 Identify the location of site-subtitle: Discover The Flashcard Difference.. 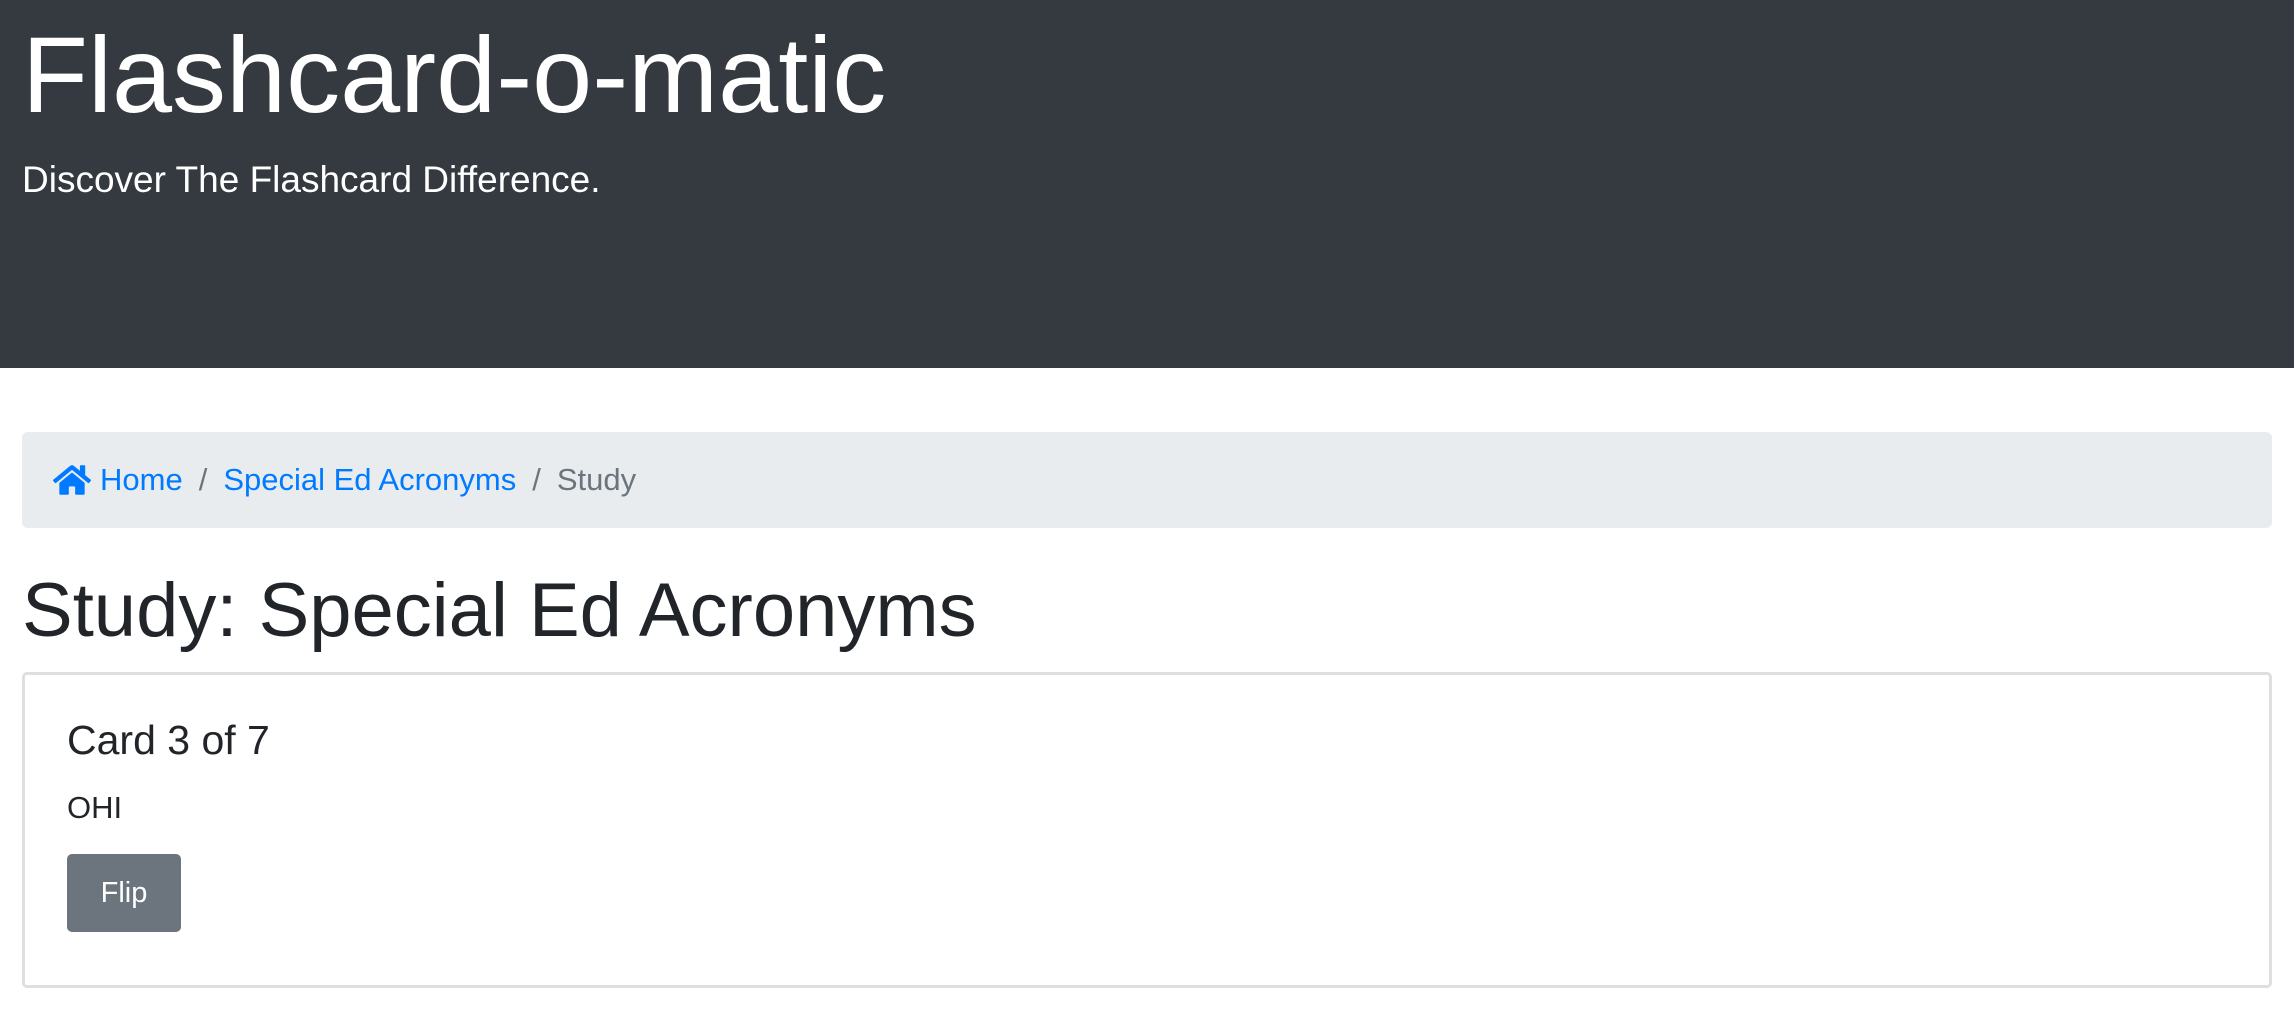
(311, 179).